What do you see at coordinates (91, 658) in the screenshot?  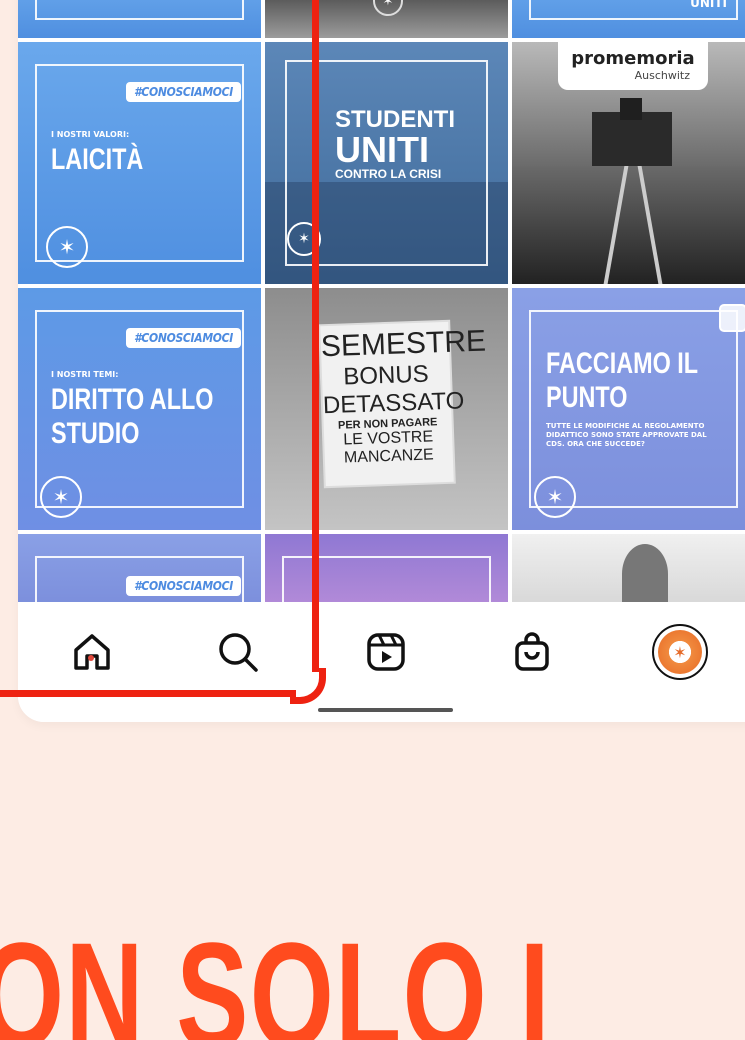 I see `active-dot` at bounding box center [91, 658].